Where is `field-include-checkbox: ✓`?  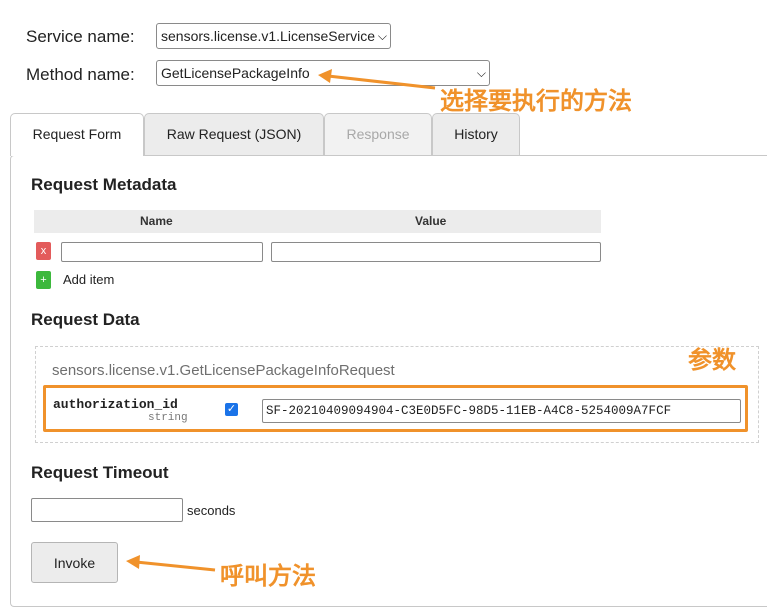
field-include-checkbox: ✓ is located at coordinates (231, 409).